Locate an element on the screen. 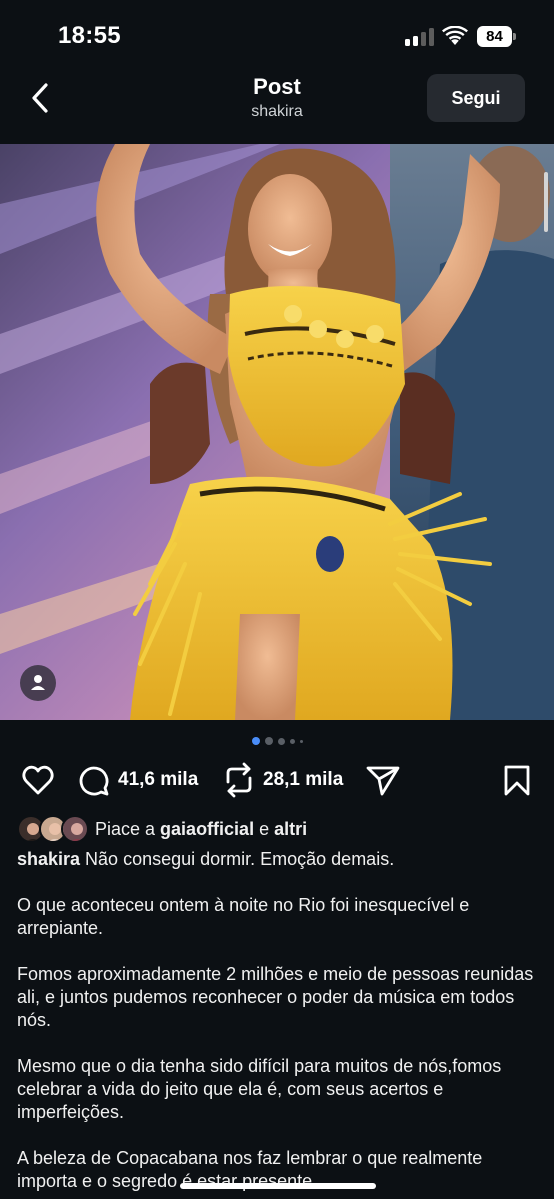  carousel-dots is located at coordinates (277, 742).